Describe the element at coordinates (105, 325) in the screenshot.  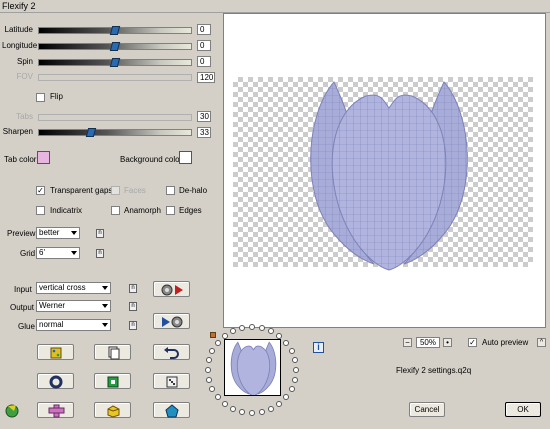
I see `chevron-down-icon` at that location.